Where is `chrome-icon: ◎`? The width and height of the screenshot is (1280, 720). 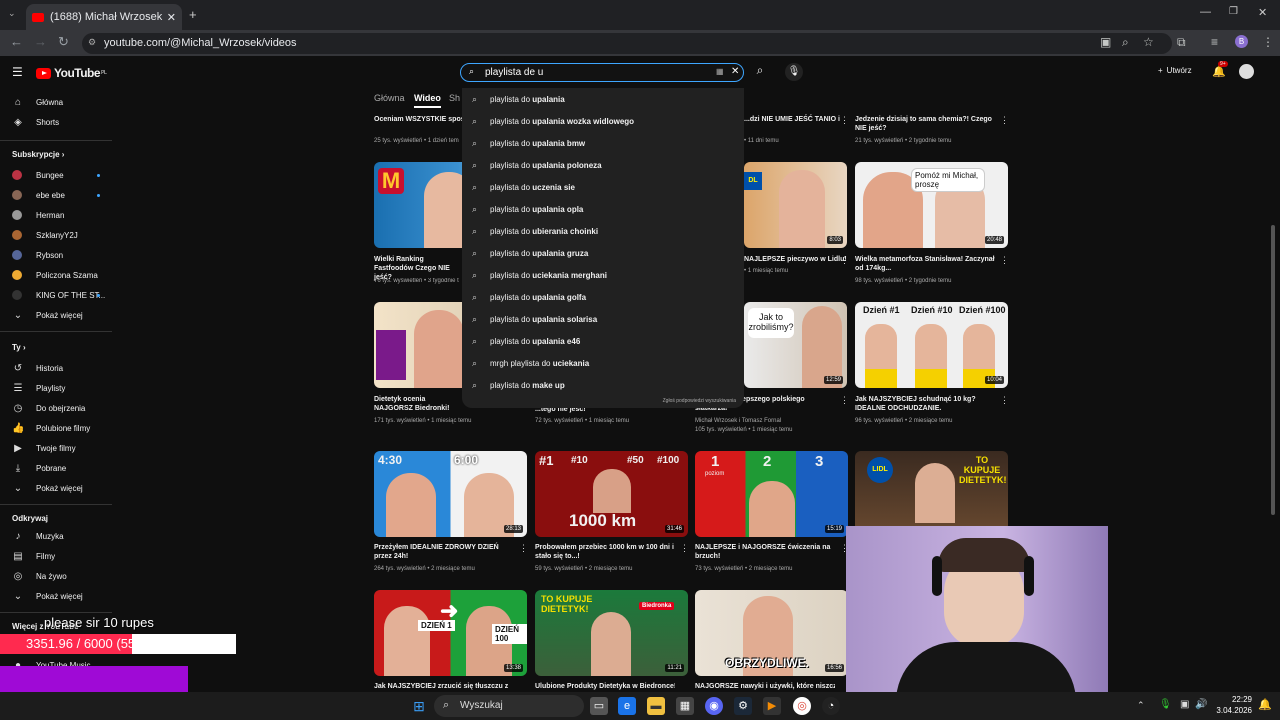 chrome-icon: ◎ is located at coordinates (802, 706).